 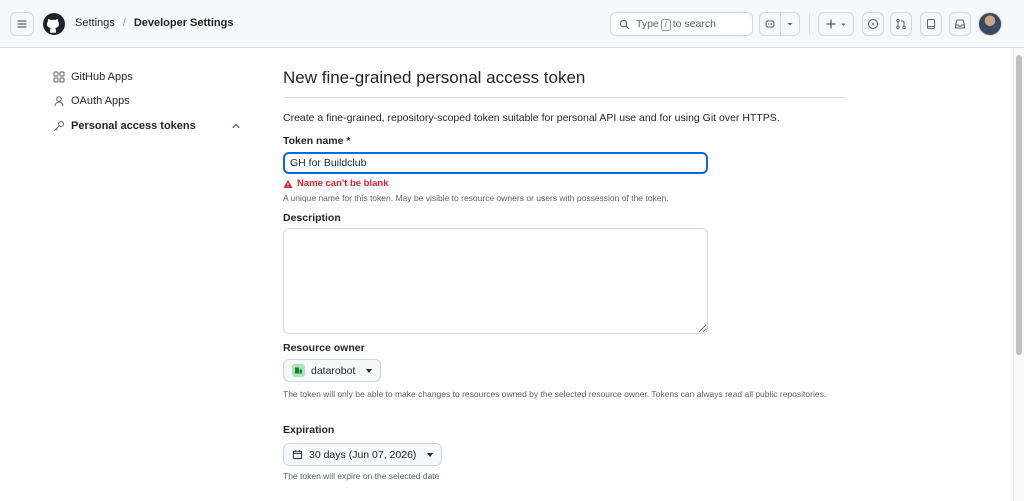 I want to click on sidebar-item-github-apps: GitHub Apps, so click(x=93, y=77).